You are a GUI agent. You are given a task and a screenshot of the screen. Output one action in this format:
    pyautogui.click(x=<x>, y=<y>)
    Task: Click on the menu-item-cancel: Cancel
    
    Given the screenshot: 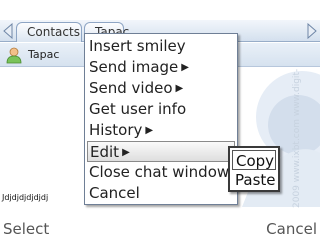 What is the action you would take?
    pyautogui.click(x=161, y=193)
    